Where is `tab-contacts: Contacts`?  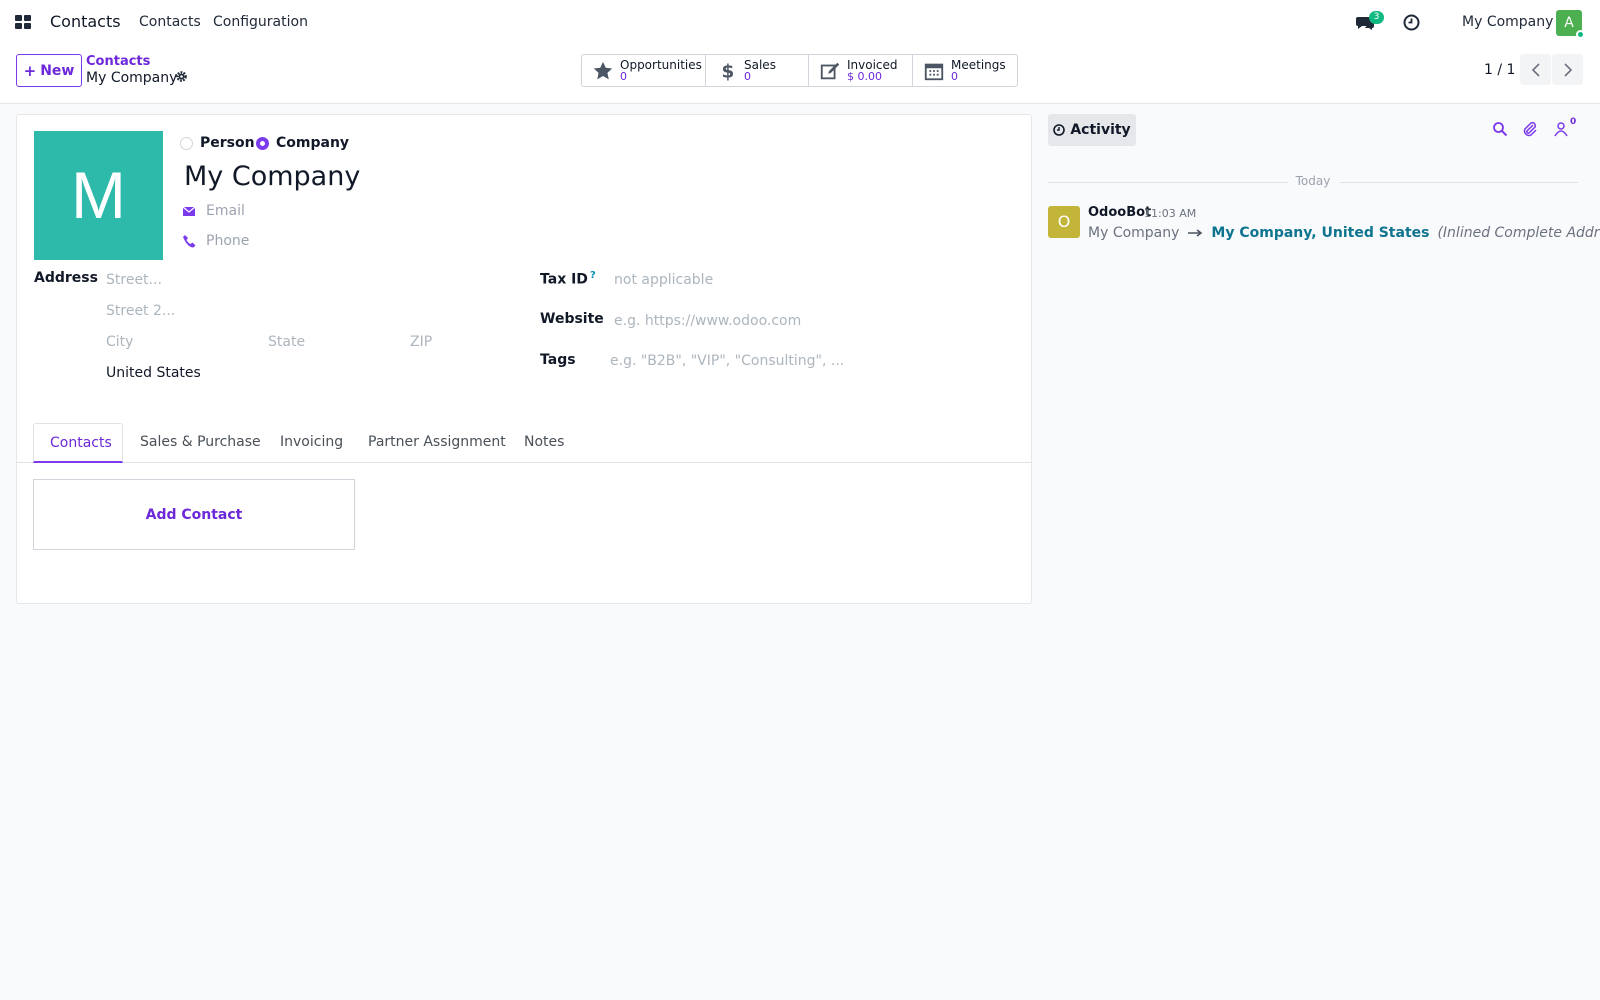
tab-contacts: Contacts is located at coordinates (78, 443).